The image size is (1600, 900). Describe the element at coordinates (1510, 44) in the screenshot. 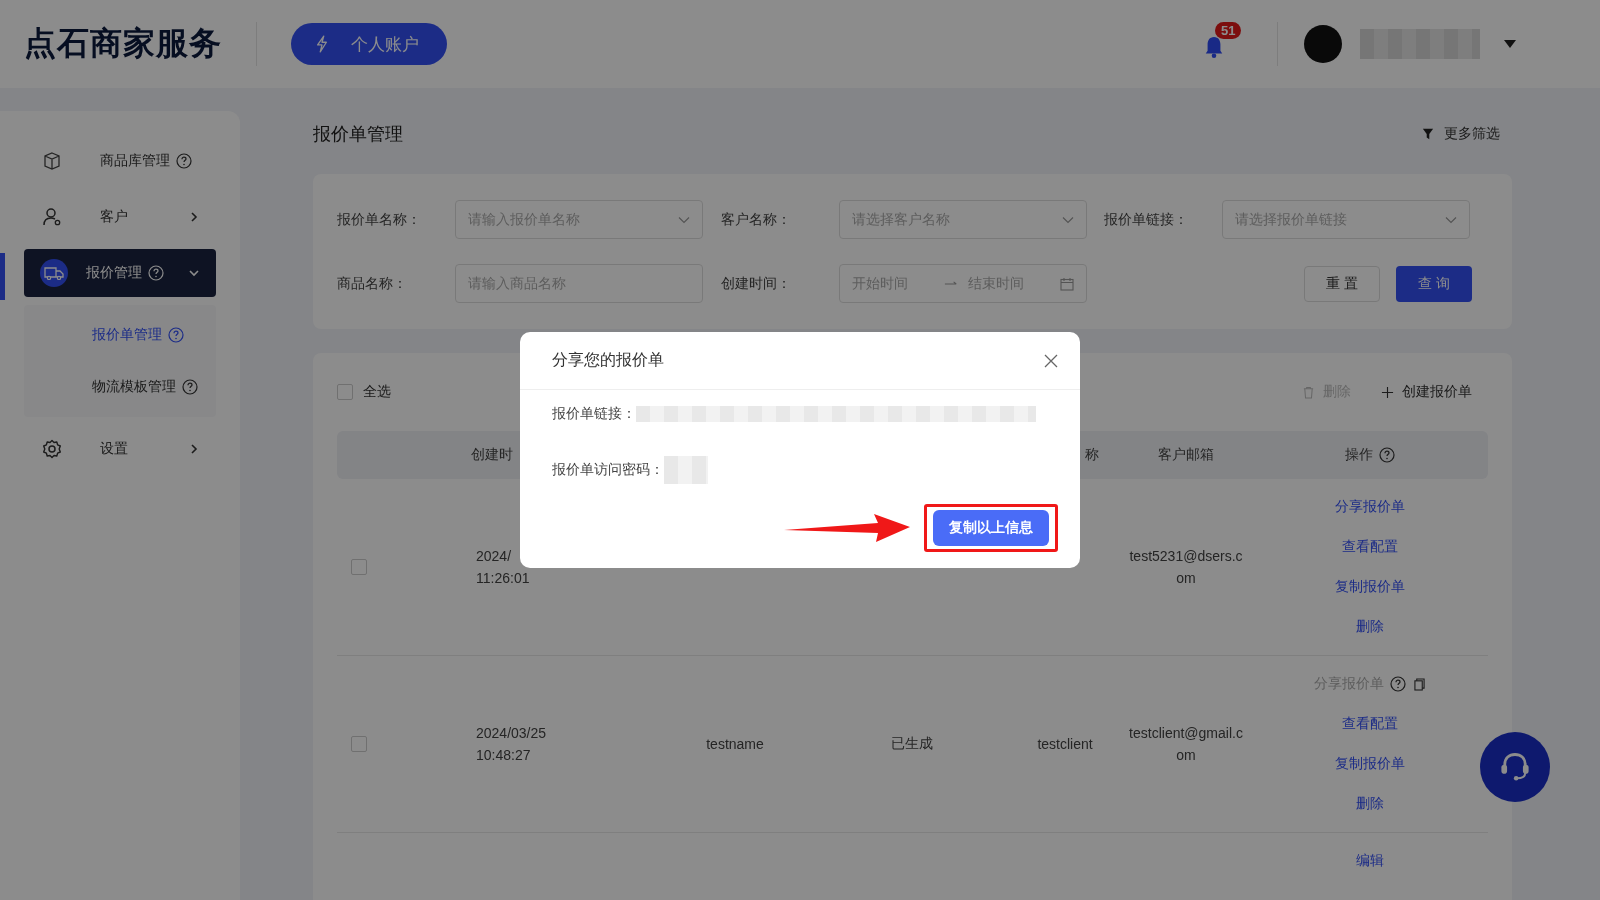

I see `caret-down-icon` at that location.